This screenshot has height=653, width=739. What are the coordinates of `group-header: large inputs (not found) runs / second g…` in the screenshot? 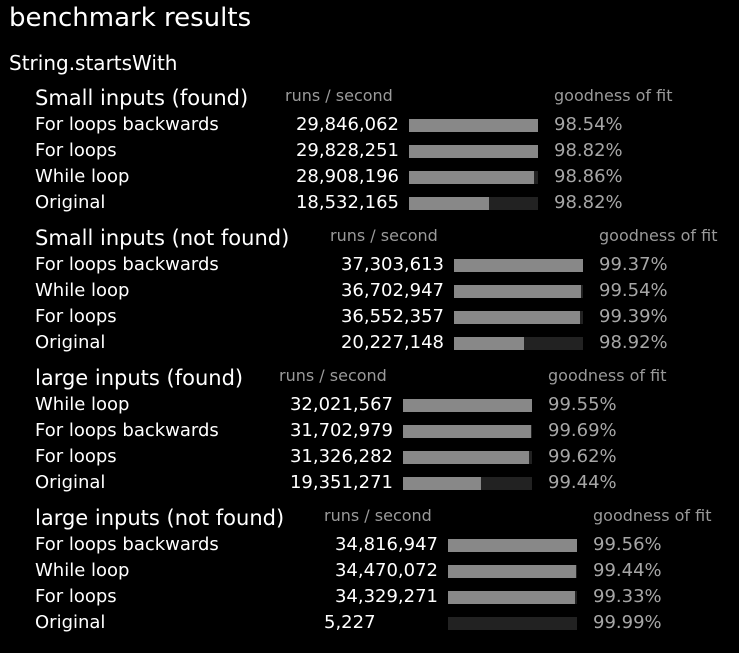 It's located at (385, 518).